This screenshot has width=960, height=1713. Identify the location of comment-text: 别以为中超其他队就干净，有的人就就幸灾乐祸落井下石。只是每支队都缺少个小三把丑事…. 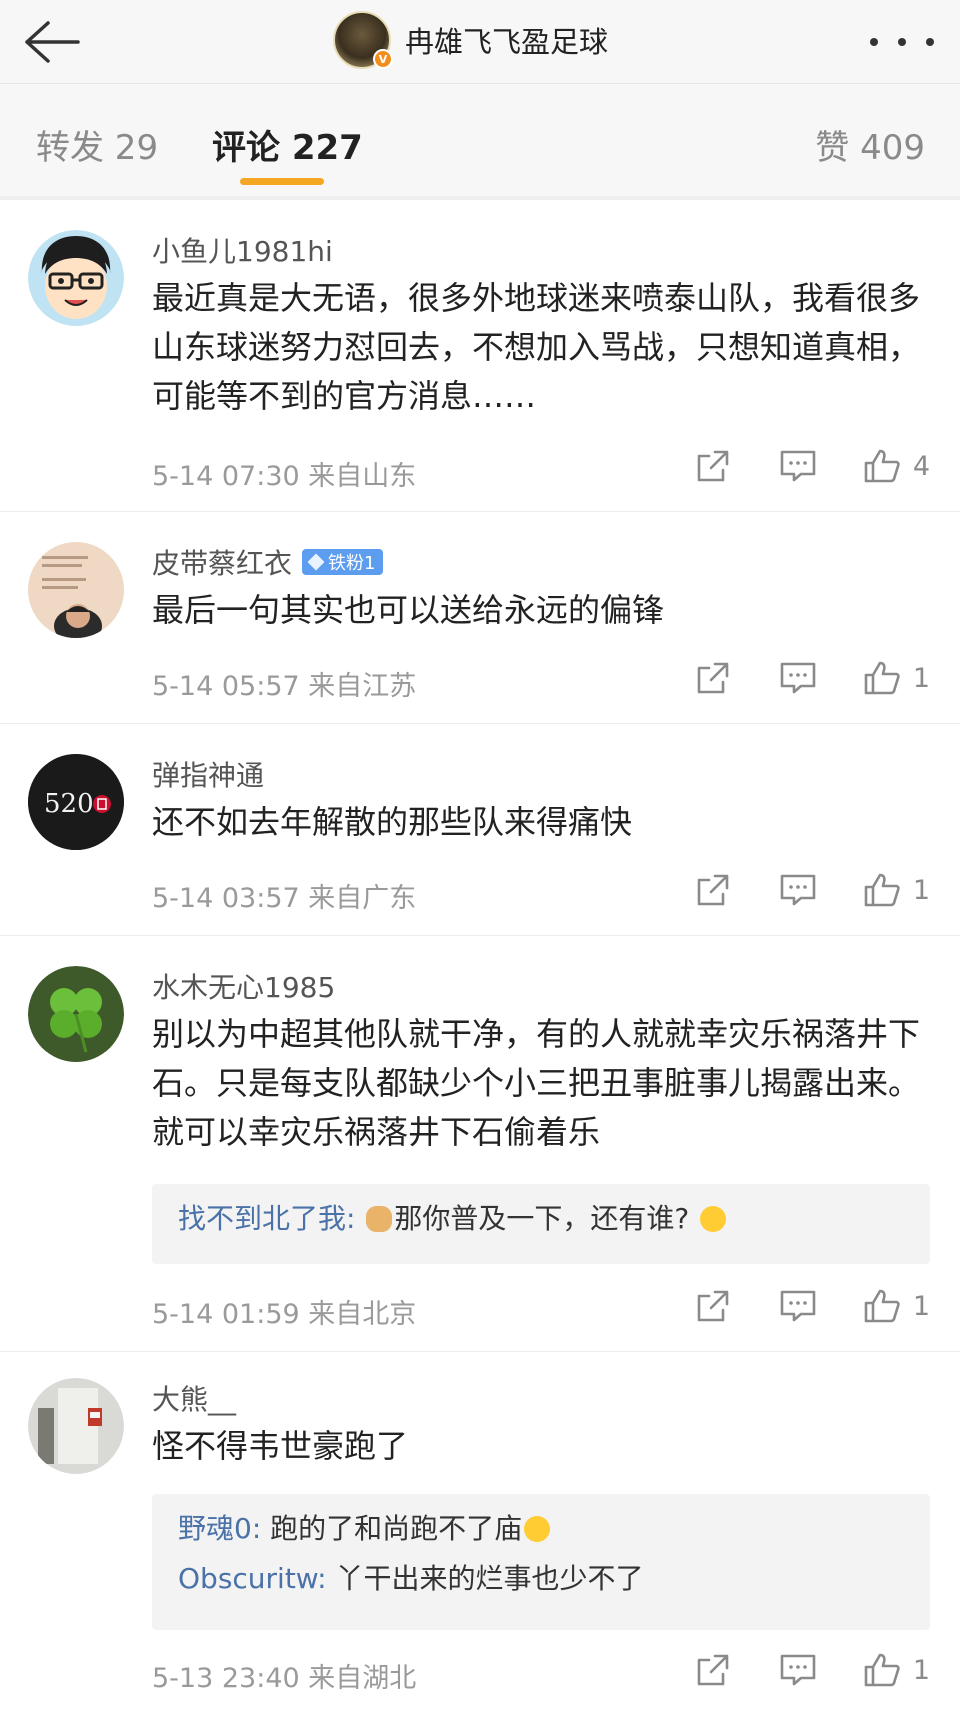
(536, 1083).